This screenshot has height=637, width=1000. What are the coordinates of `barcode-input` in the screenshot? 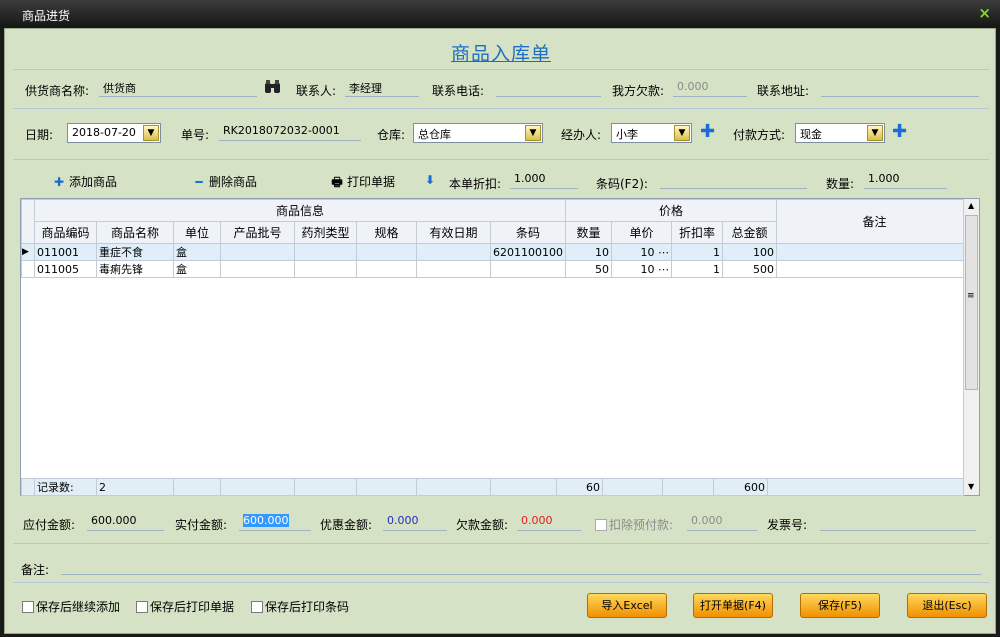 It's located at (733, 180).